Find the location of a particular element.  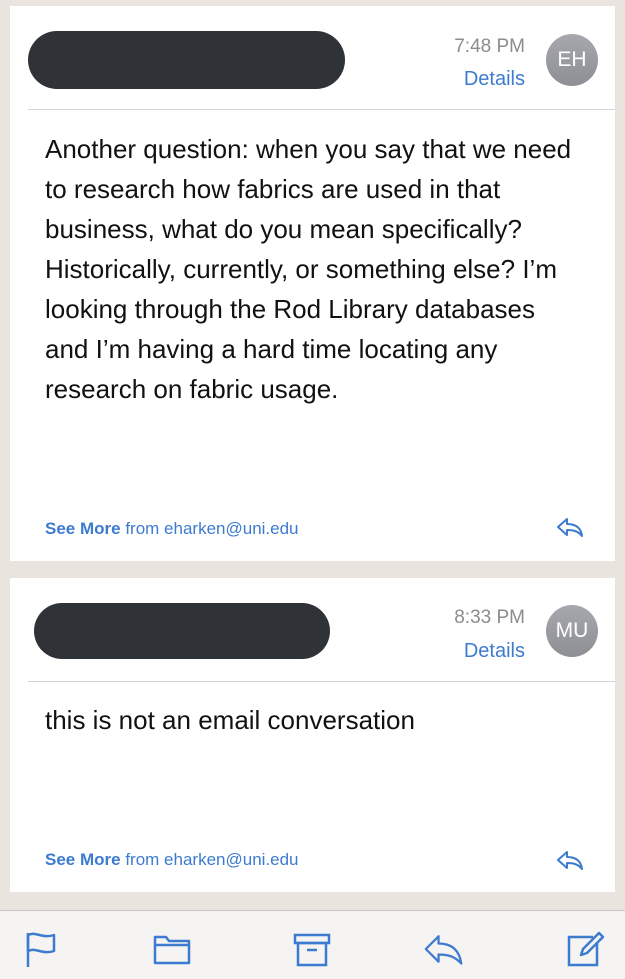

message-time: 7:48 PM is located at coordinates (489, 46).